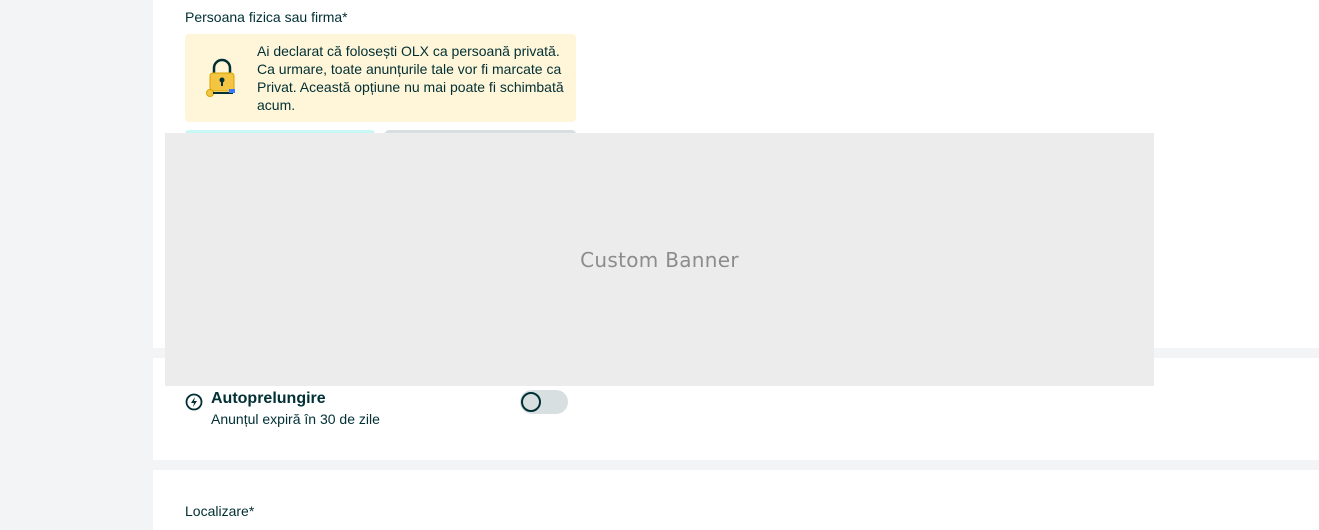 Image resolution: width=1319 pixels, height=530 pixels. I want to click on auto-renew-title: Autoprelungire, so click(268, 398).